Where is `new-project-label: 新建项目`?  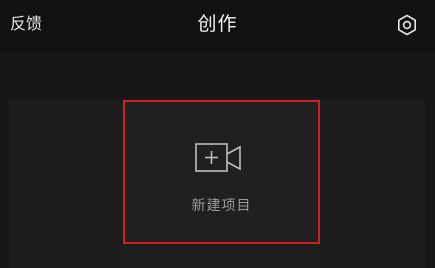 new-project-label: 新建项目 is located at coordinates (221, 206).